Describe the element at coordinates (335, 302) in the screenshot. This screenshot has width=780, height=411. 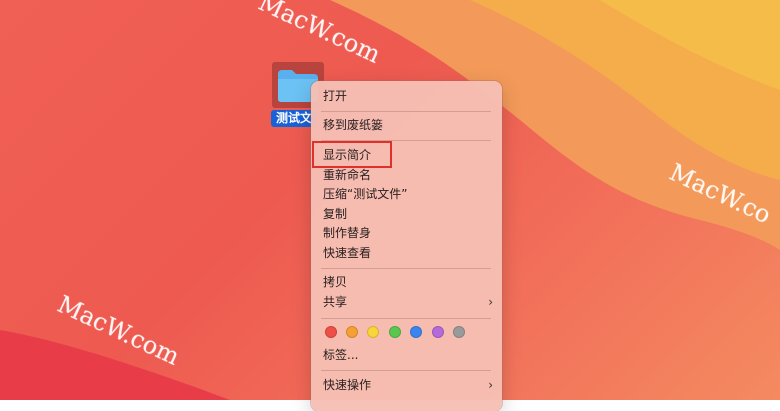
I see `menu-item-share-label: 共享` at that location.